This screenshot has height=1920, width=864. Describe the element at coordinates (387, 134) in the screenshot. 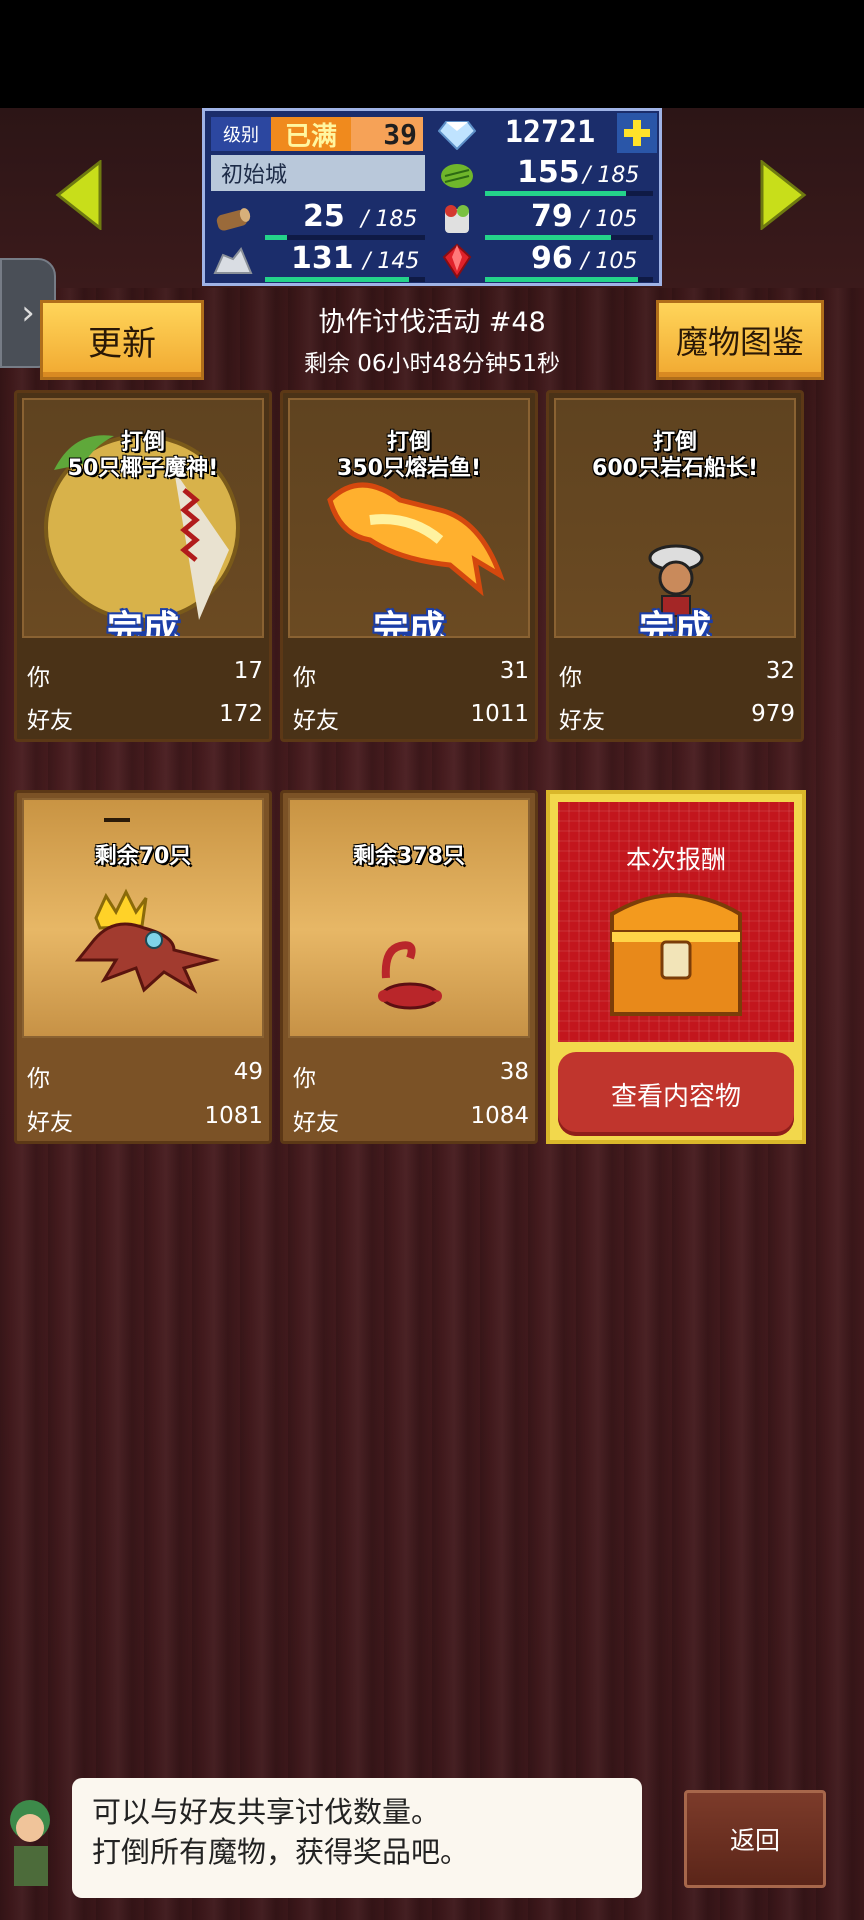

I see `level-value: 39` at that location.